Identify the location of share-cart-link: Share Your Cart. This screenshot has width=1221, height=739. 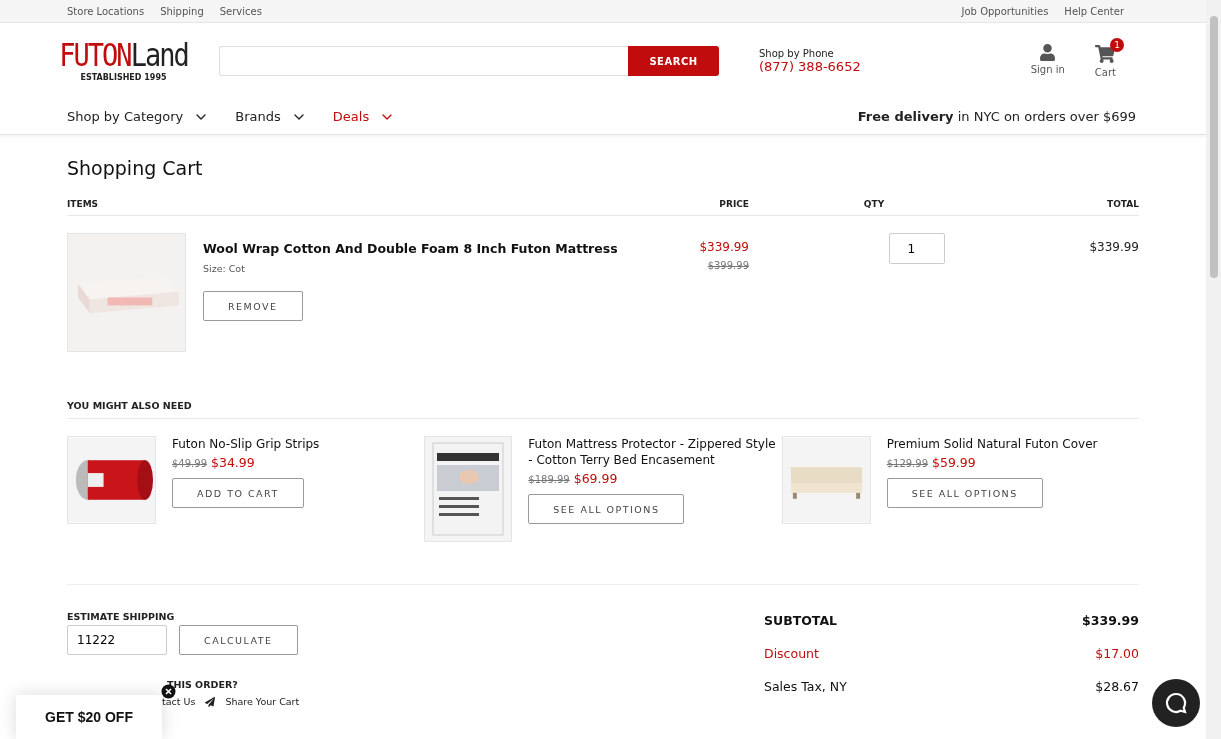
(262, 701).